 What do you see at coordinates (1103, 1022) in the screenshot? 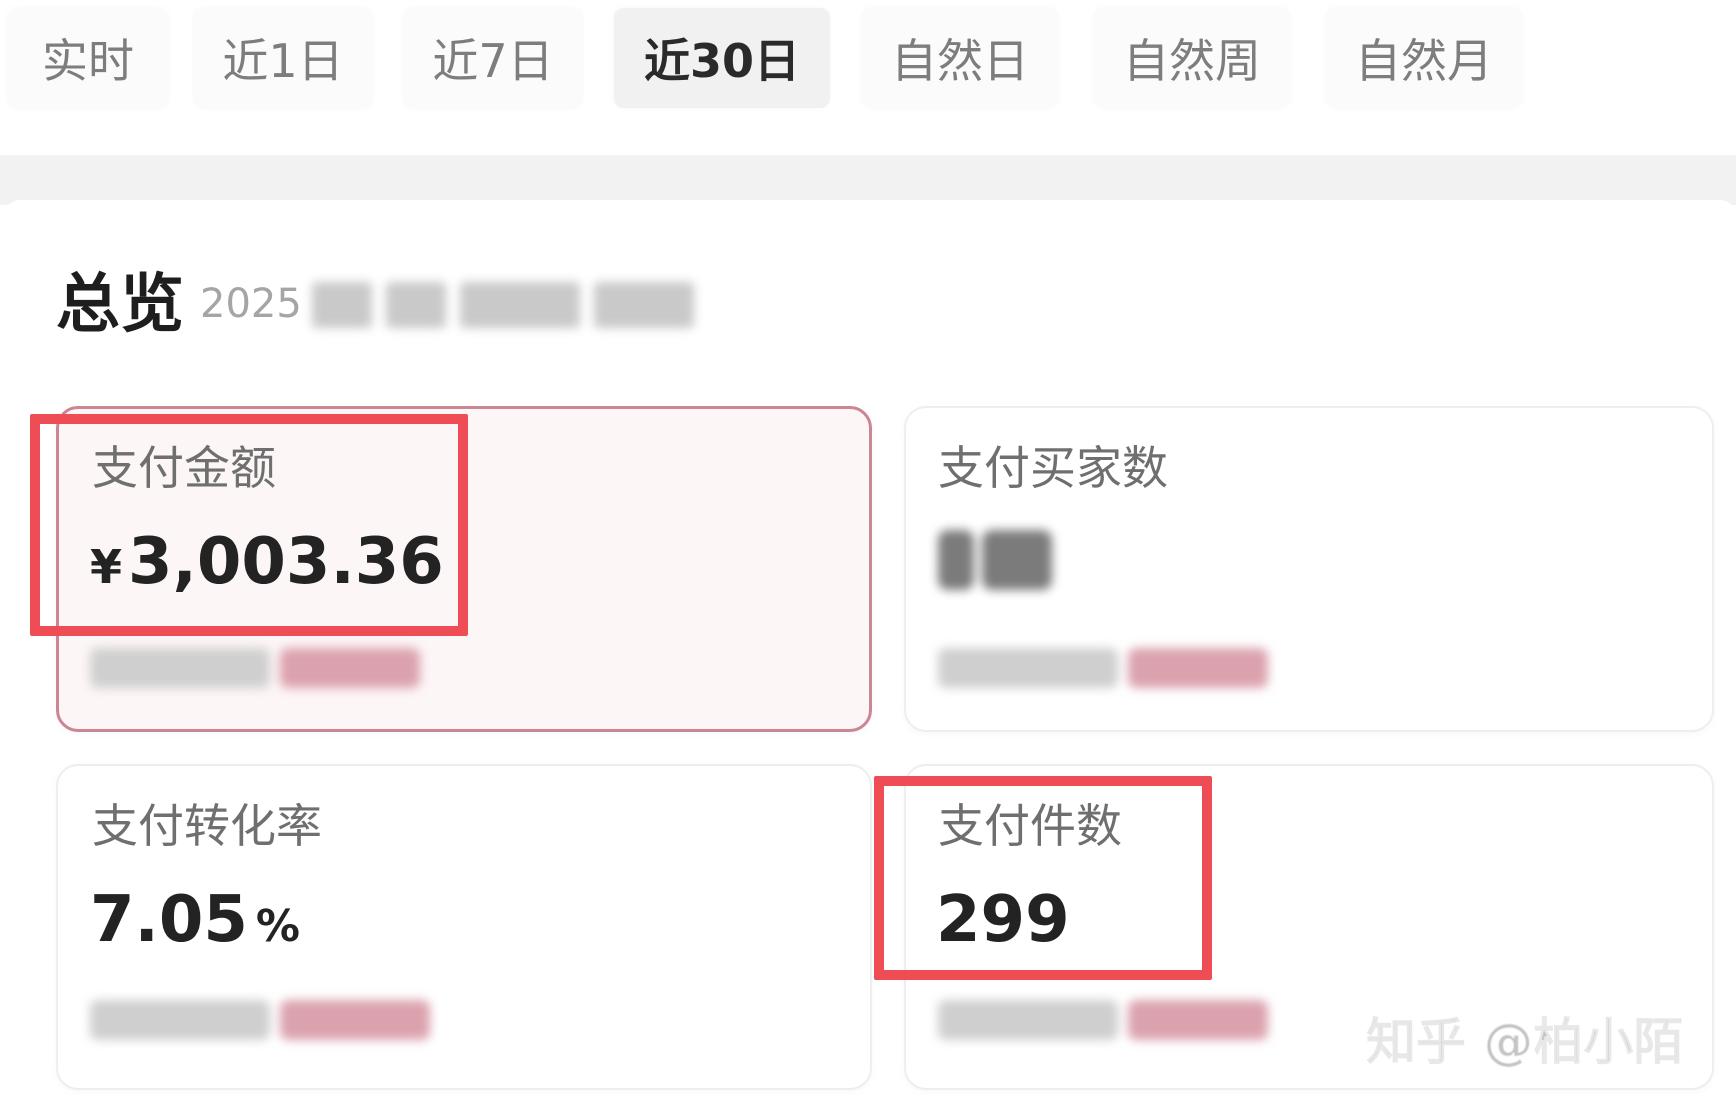
I see `pay-items-compare-redacted` at bounding box center [1103, 1022].